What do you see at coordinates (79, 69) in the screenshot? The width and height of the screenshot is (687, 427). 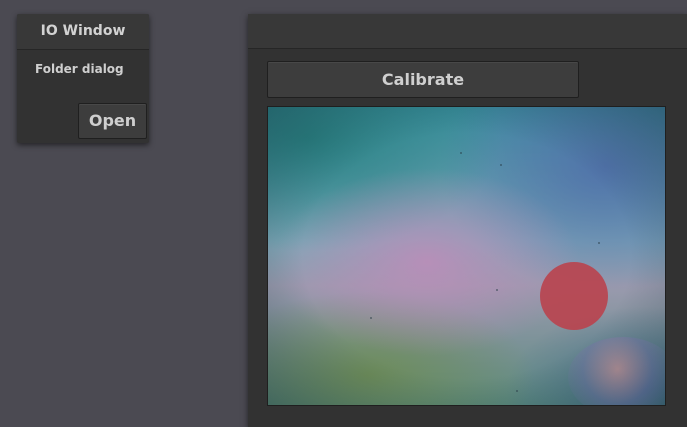 I see `folder-dialog-label: Folder dialog` at bounding box center [79, 69].